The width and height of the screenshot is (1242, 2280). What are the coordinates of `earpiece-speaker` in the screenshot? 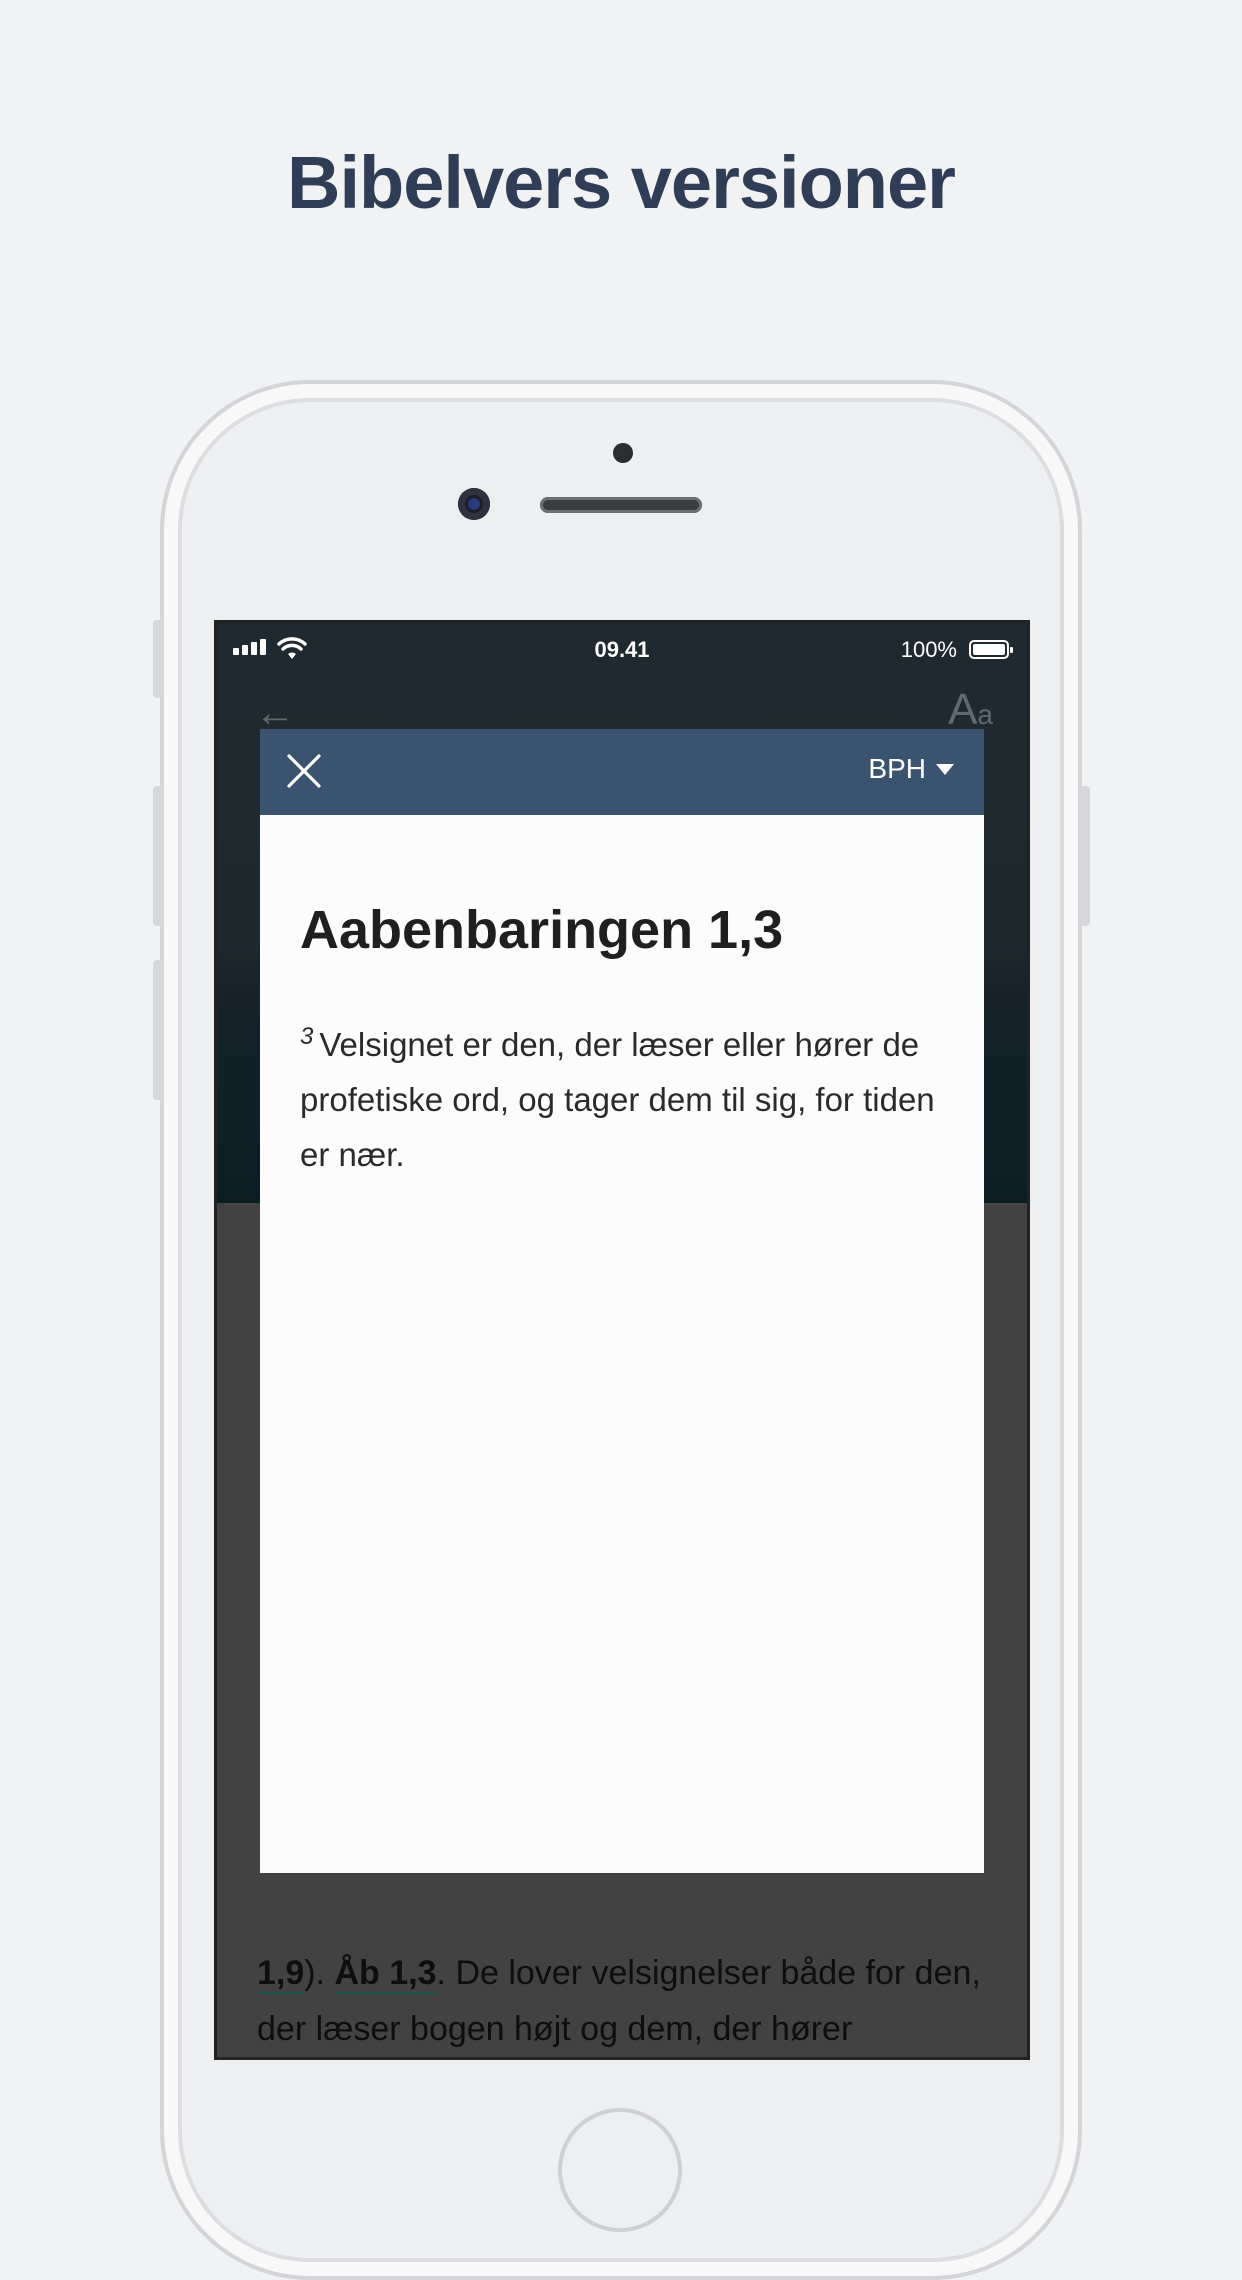 It's located at (621, 505).